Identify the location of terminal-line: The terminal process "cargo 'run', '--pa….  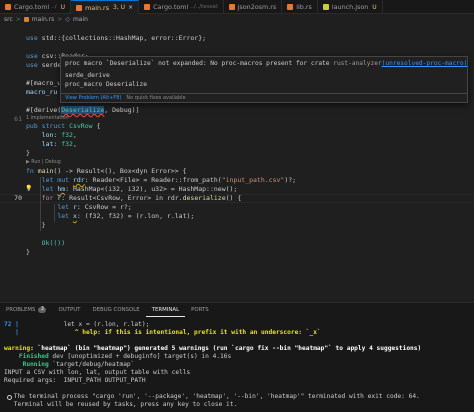
(215, 396).